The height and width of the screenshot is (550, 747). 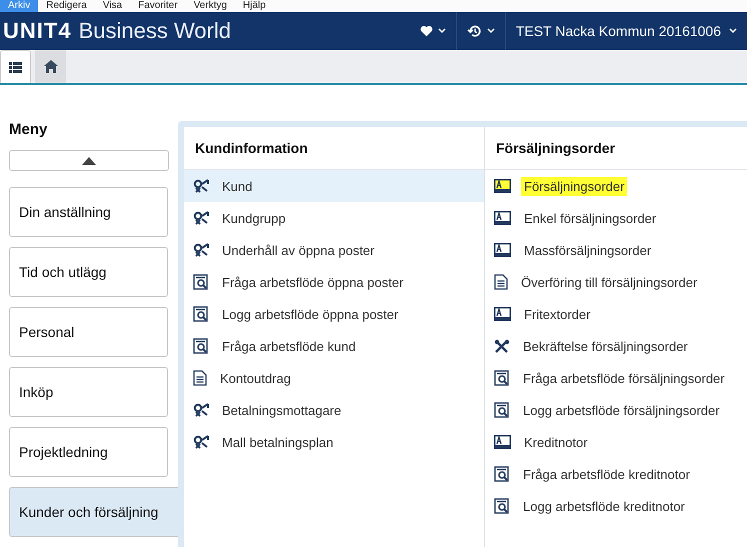 What do you see at coordinates (210, 6) in the screenshot?
I see `menu-item: Verktyg` at bounding box center [210, 6].